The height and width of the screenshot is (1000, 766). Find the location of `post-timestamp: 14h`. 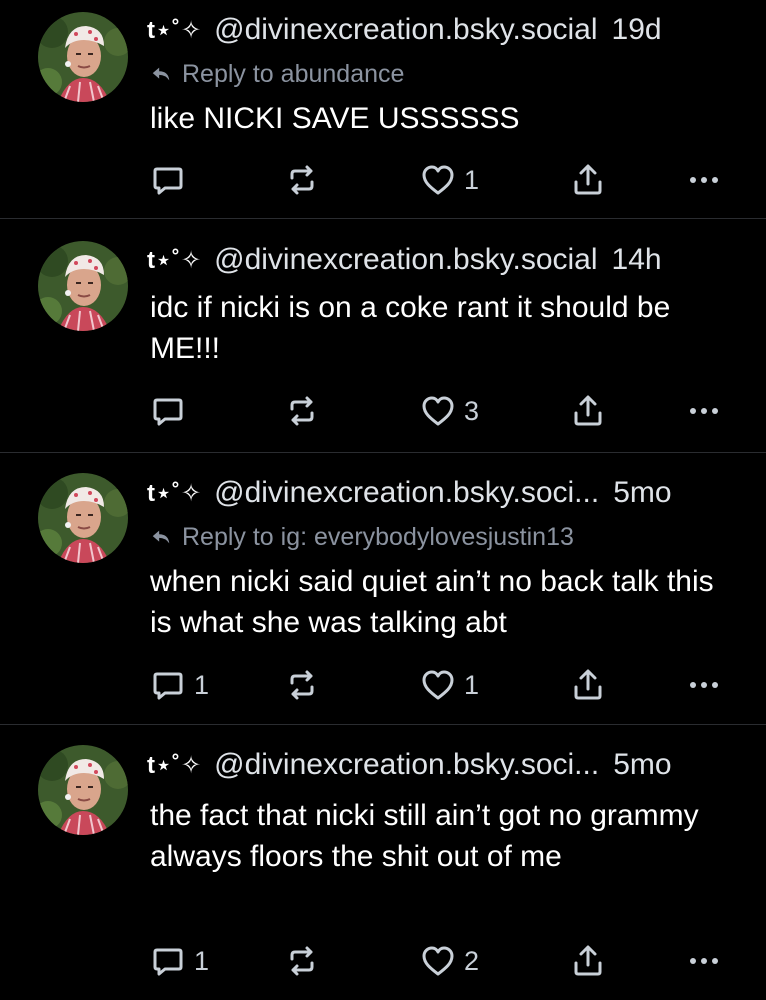

post-timestamp: 14h is located at coordinates (637, 260).